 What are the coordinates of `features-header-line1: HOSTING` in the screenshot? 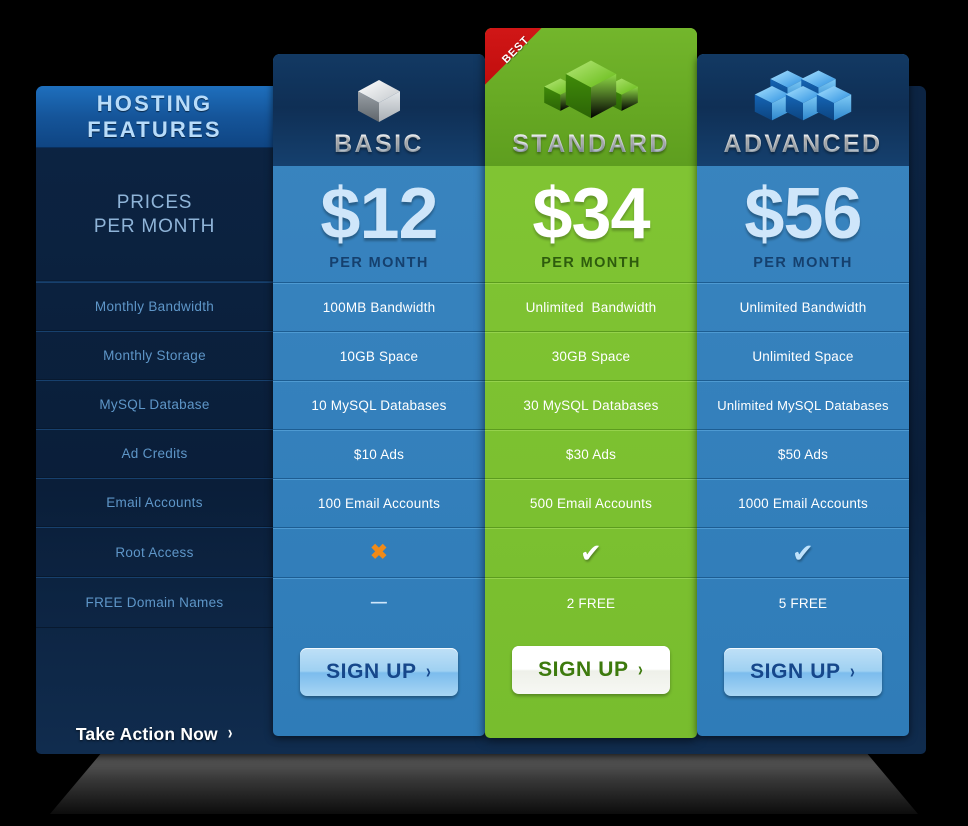 It's located at (154, 103).